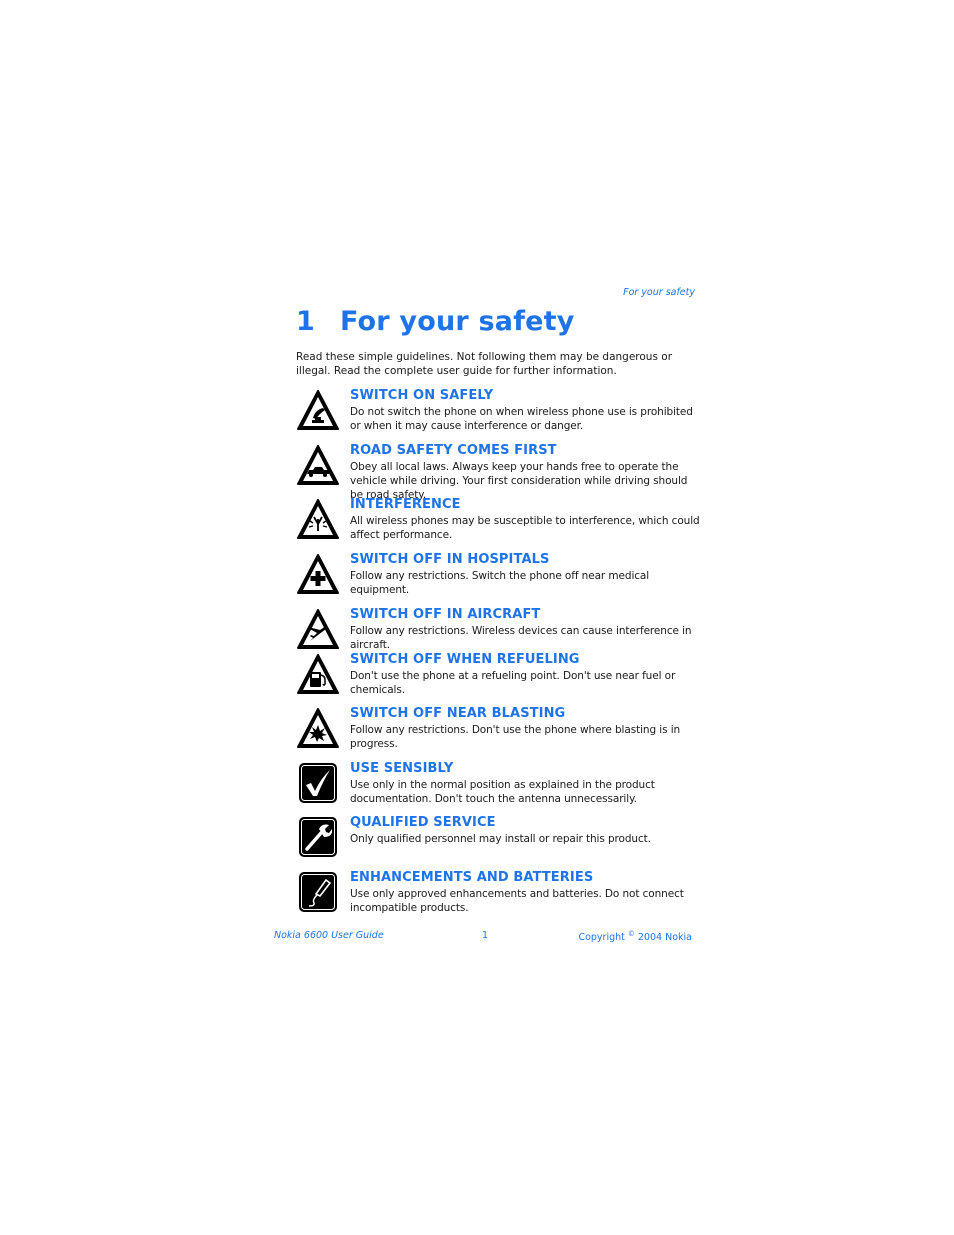  Describe the element at coordinates (318, 629) in the screenshot. I see `airplane-icon` at that location.